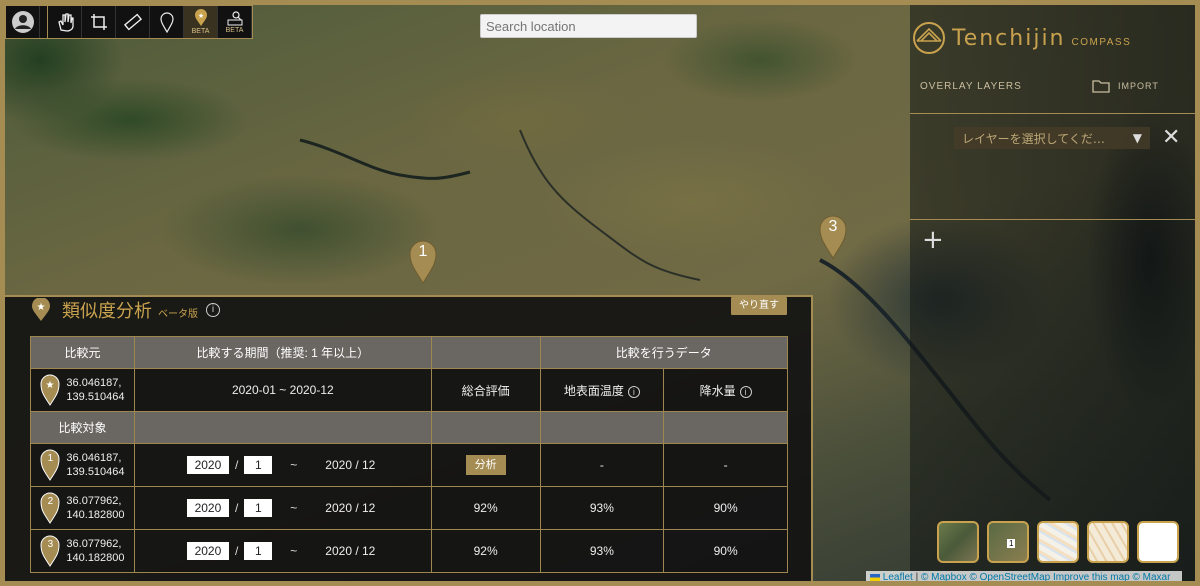 The width and height of the screenshot is (1200, 586). Describe the element at coordinates (944, 577) in the screenshot. I see `mapbox-link: © Mapbox` at that location.